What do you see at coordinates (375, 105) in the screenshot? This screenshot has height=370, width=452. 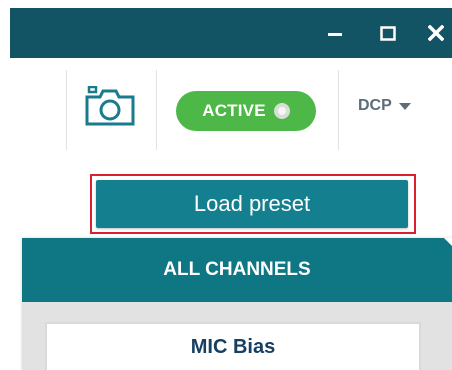 I see `dcp-label: DCP` at bounding box center [375, 105].